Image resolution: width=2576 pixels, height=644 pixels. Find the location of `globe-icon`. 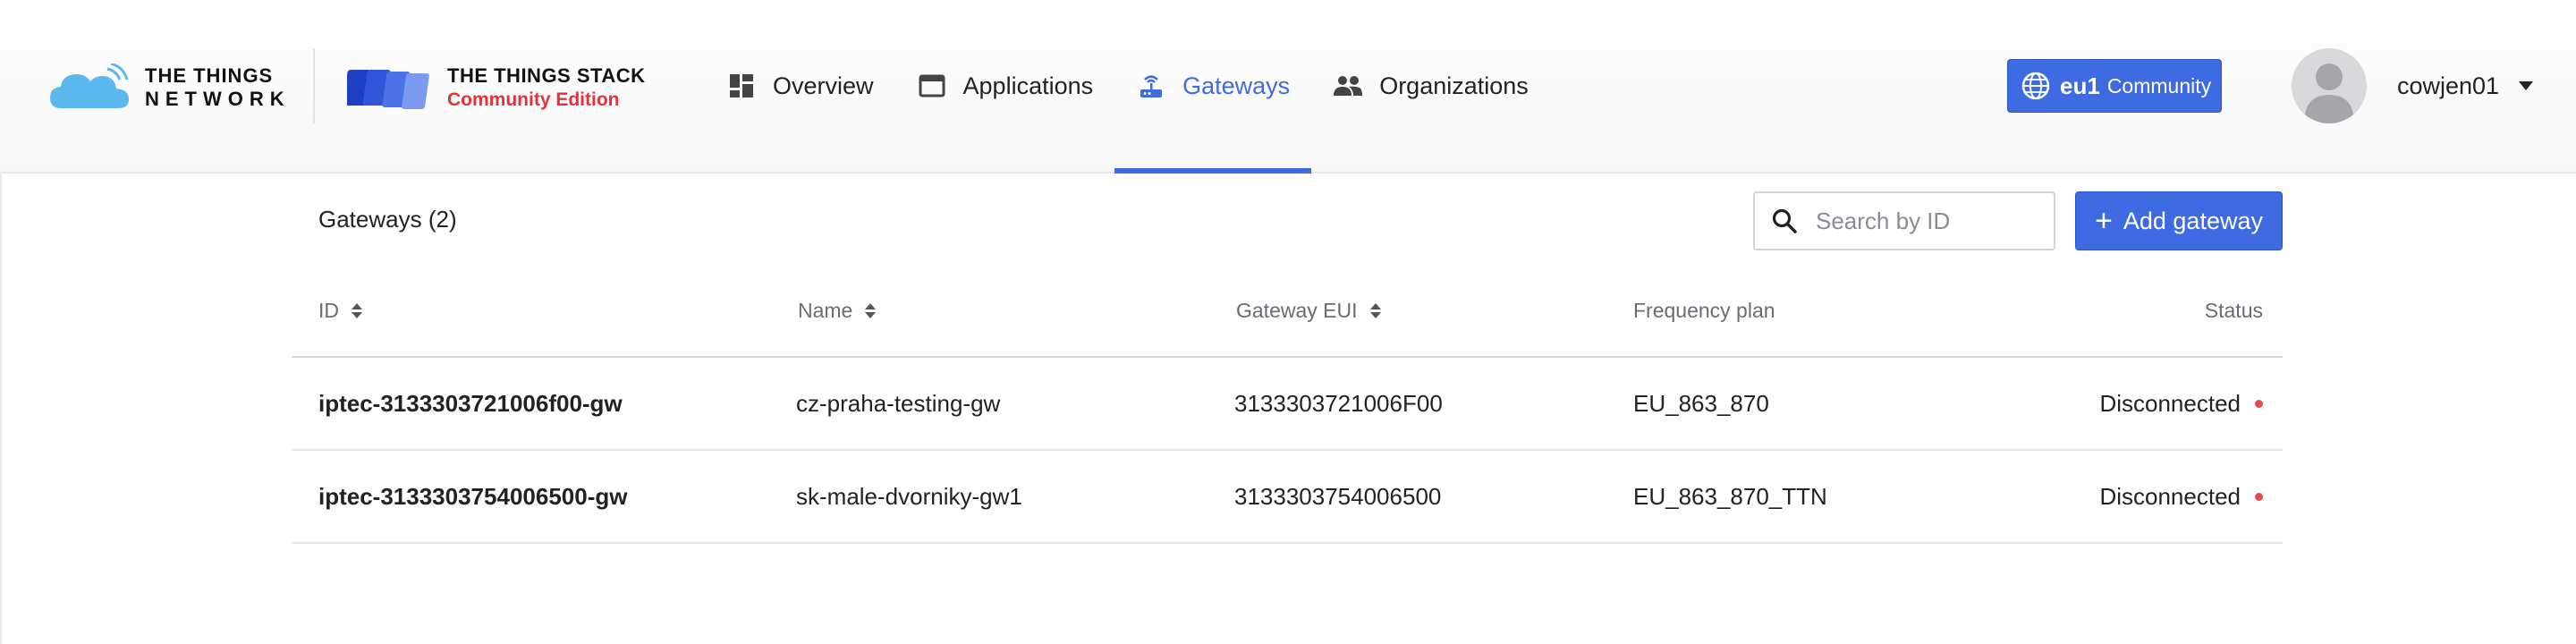

globe-icon is located at coordinates (2035, 86).